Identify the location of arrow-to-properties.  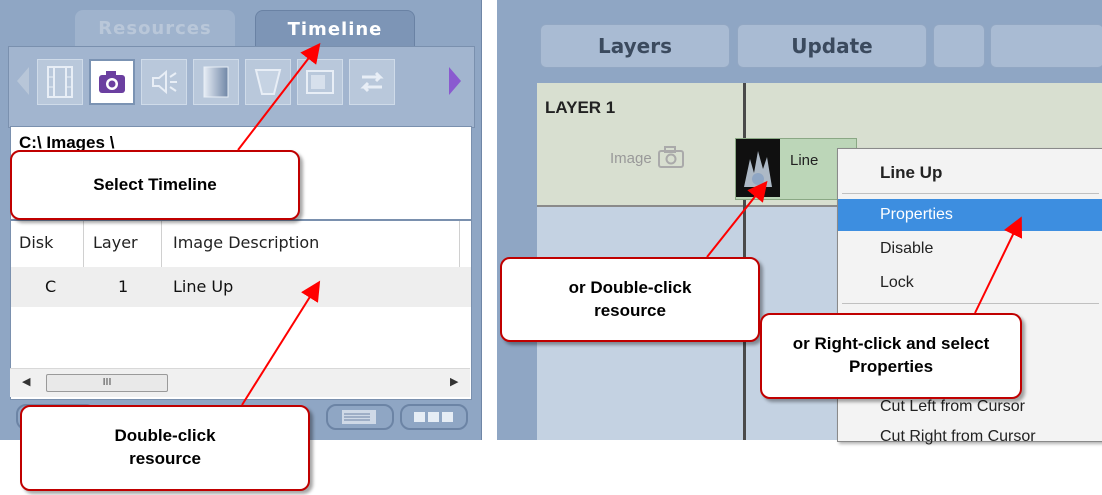
(998, 265).